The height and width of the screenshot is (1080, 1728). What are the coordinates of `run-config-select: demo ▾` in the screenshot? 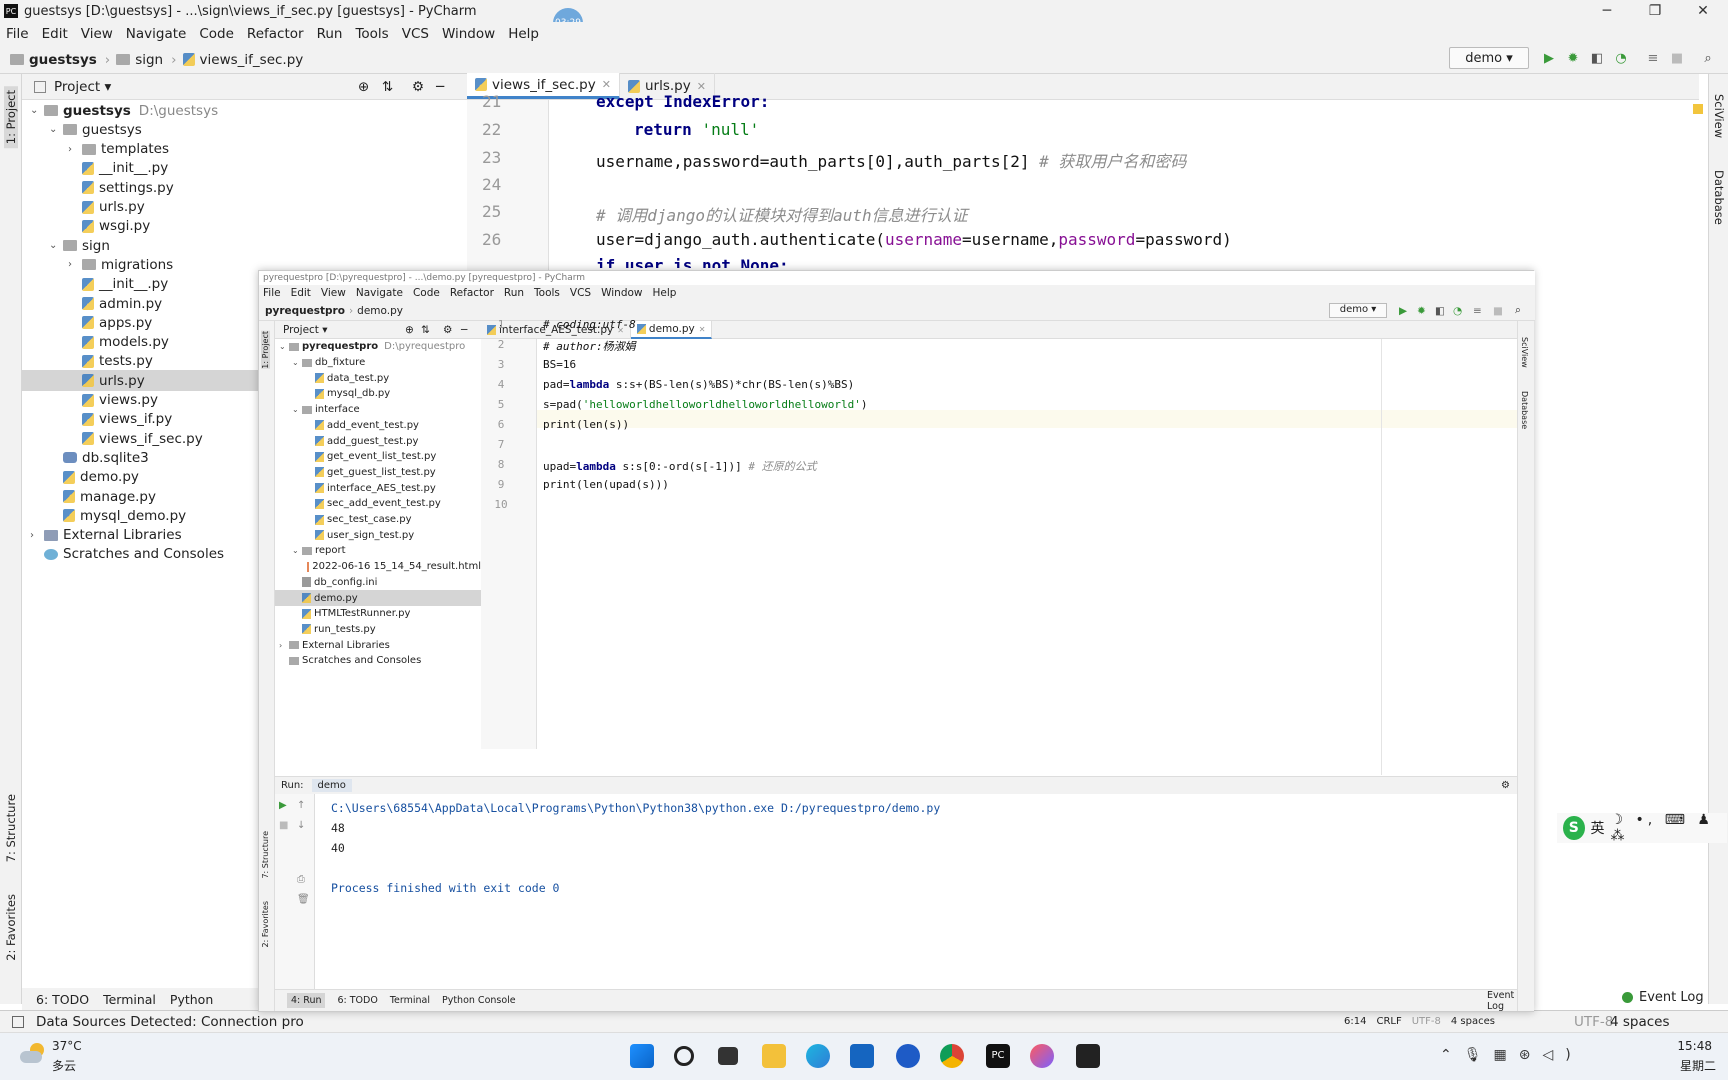 It's located at (1489, 58).